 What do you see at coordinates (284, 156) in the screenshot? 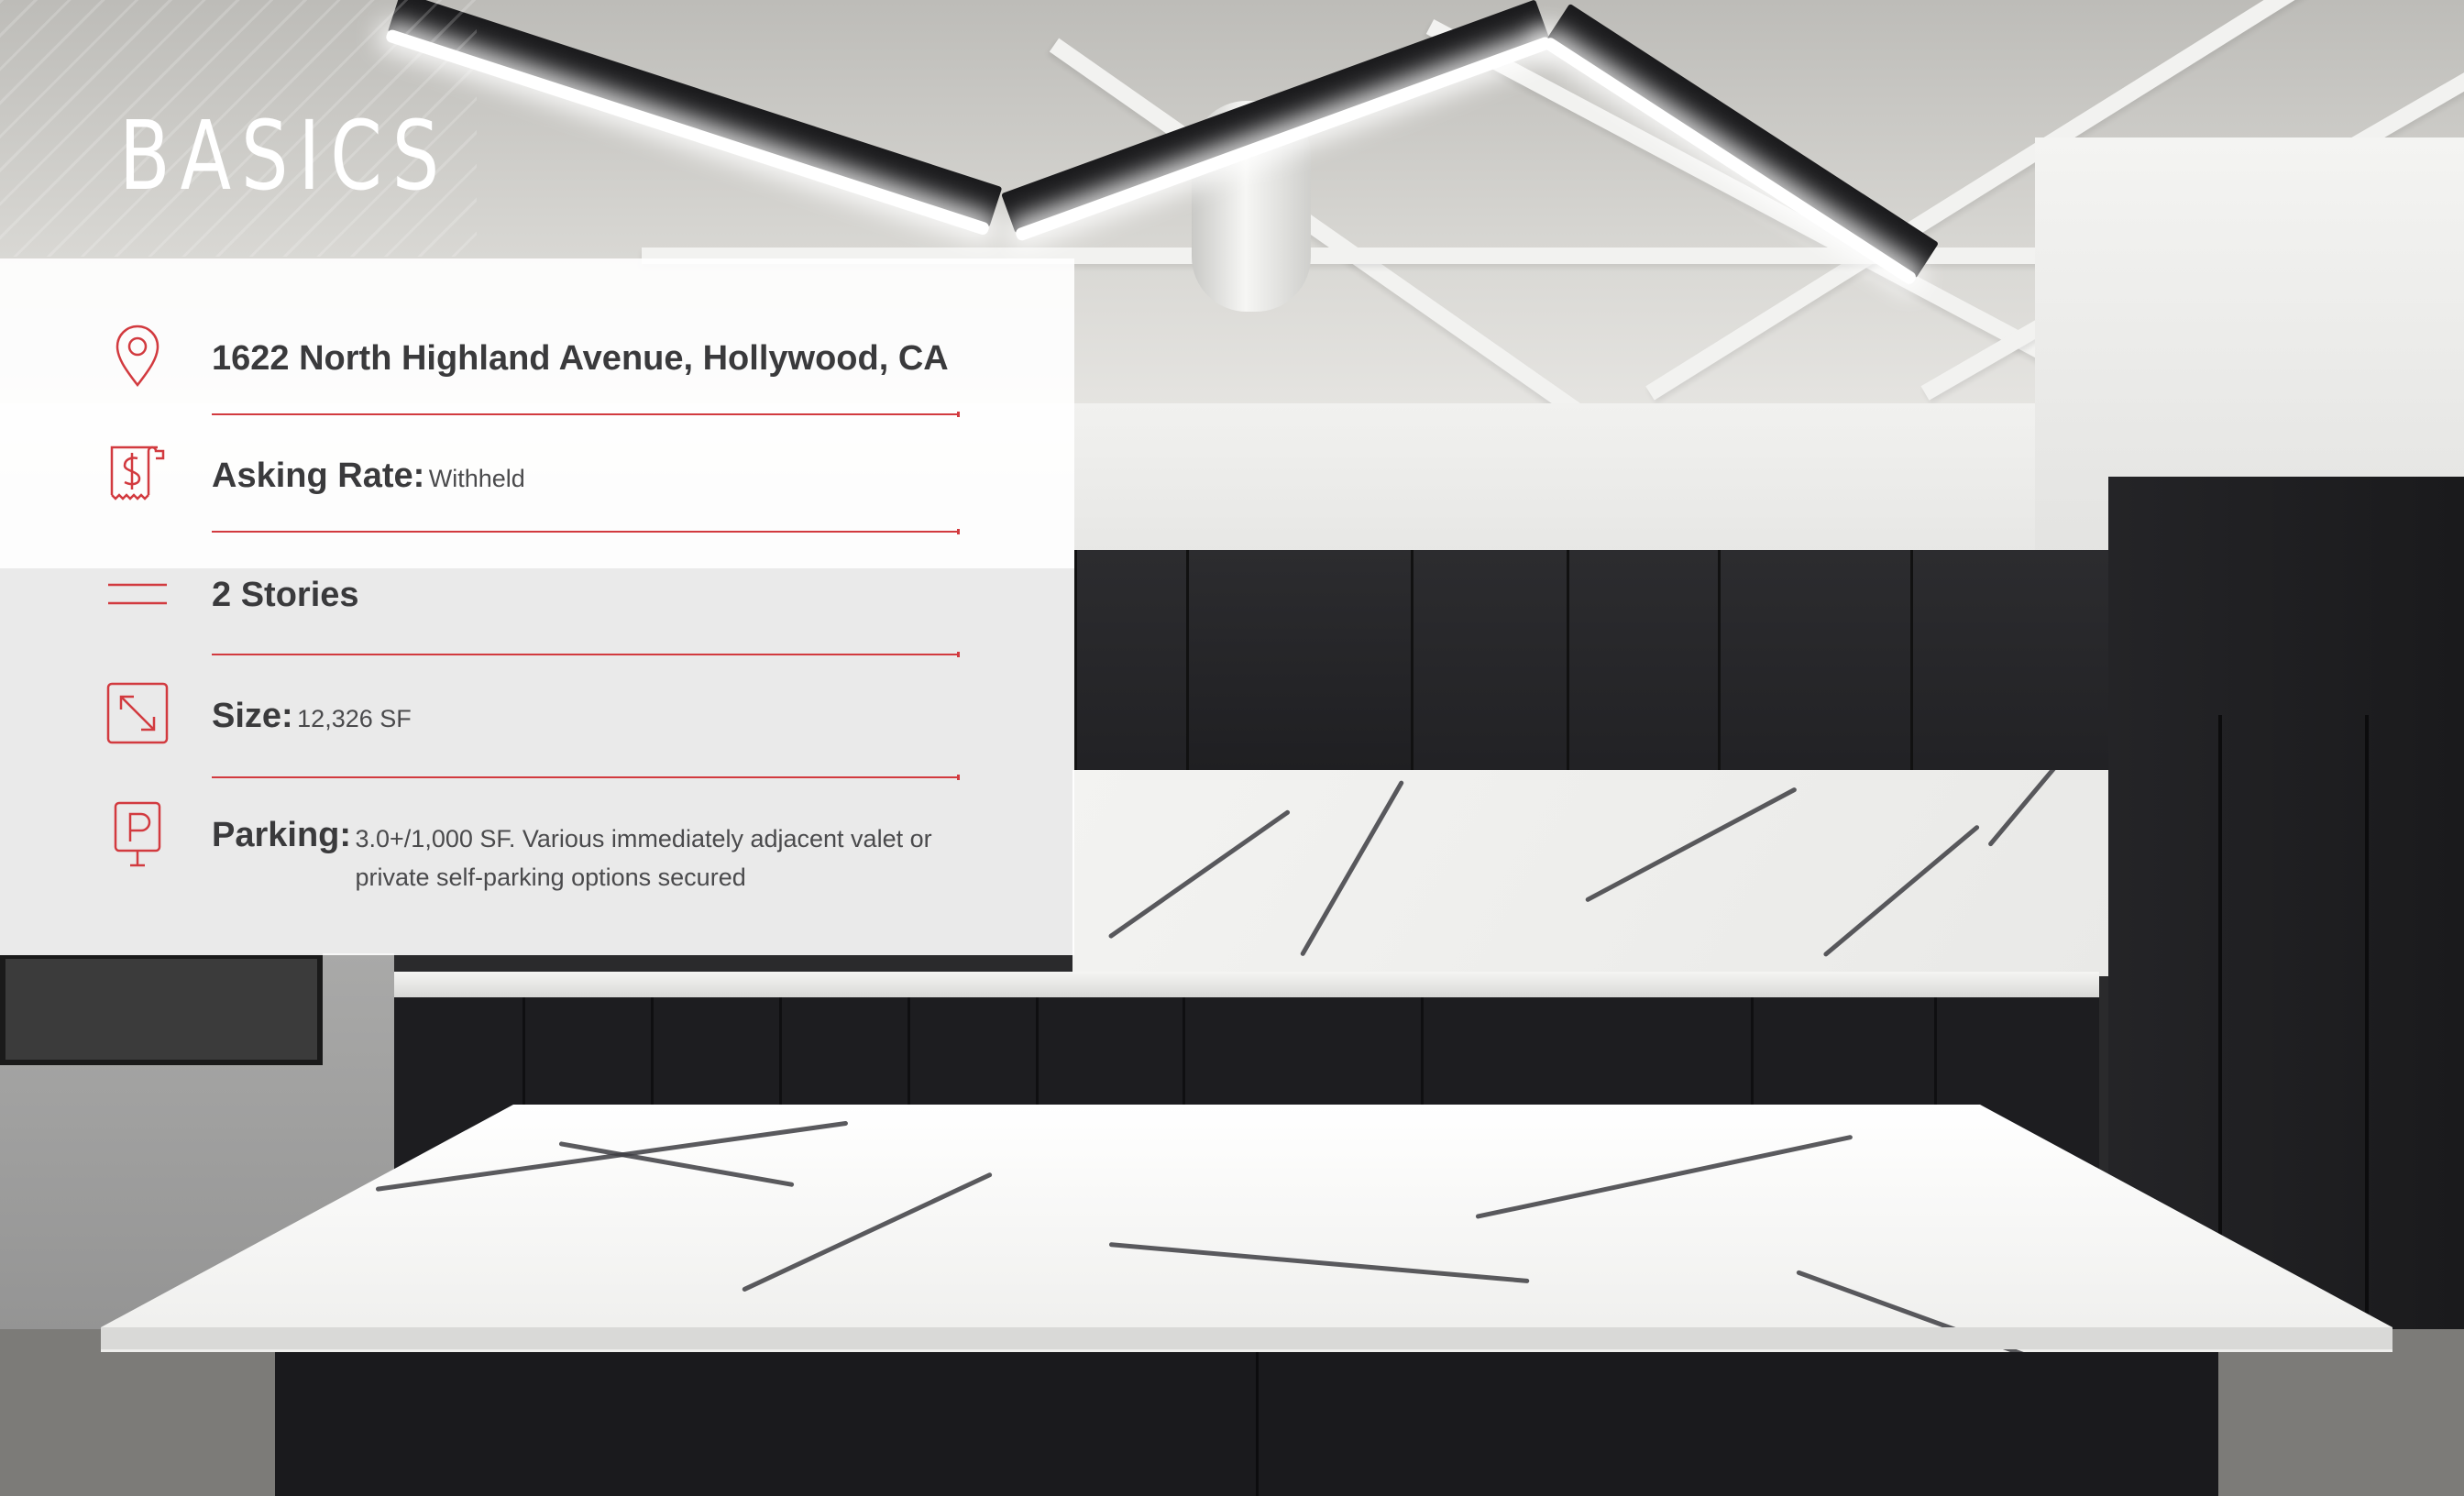
I see `page-title: BASICS` at bounding box center [284, 156].